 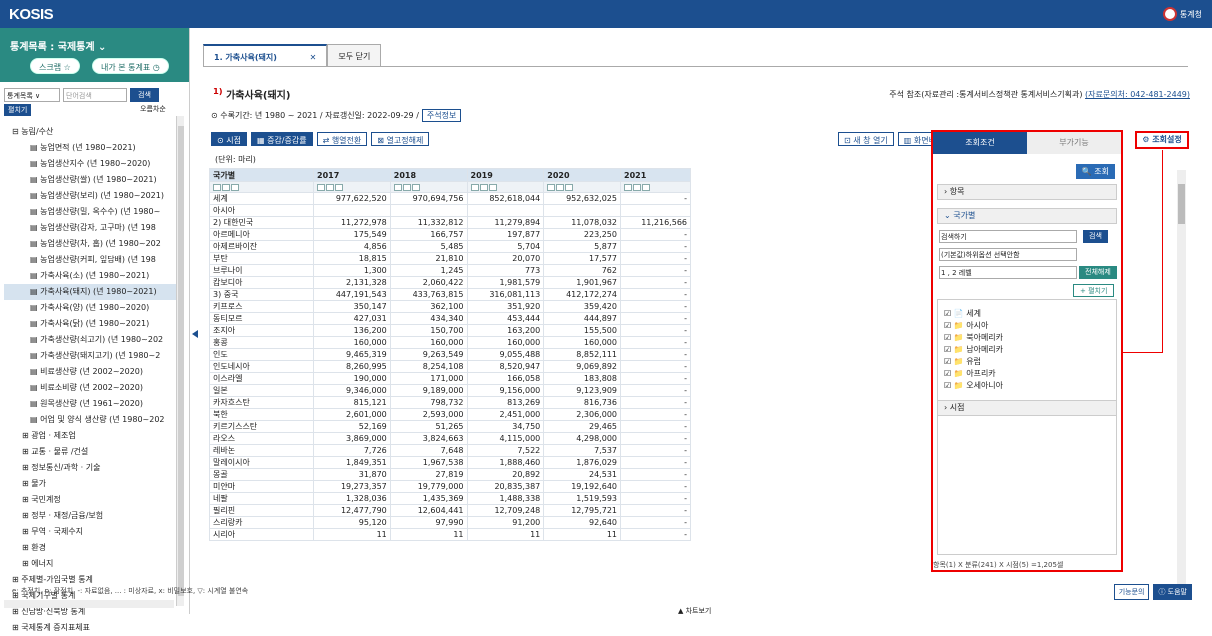 What do you see at coordinates (90, 436) in the screenshot?
I see `tree-item: ⊞ 광업 · 제조업` at bounding box center [90, 436].